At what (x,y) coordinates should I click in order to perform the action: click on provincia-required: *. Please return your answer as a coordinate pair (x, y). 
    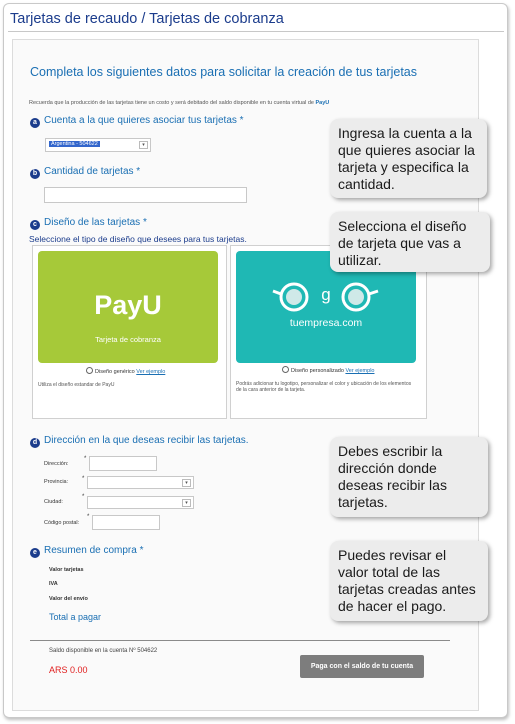
    Looking at the image, I should click on (83, 479).